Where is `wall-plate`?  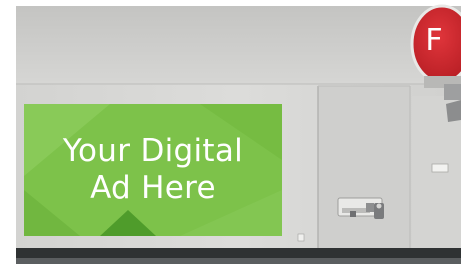
wall-plate is located at coordinates (440, 168).